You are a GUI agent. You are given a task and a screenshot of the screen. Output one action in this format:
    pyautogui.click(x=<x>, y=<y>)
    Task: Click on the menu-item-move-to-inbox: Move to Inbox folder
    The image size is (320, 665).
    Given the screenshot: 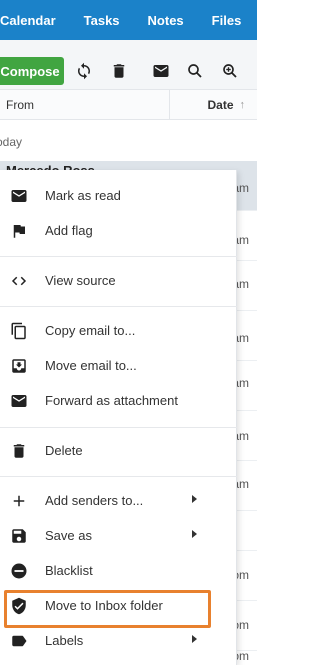 What is the action you would take?
    pyautogui.click(x=118, y=608)
    